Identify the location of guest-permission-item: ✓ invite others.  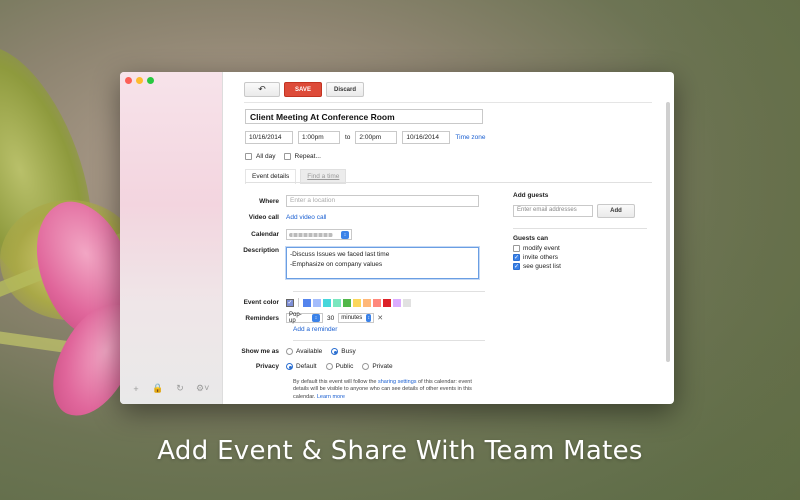
(580, 257).